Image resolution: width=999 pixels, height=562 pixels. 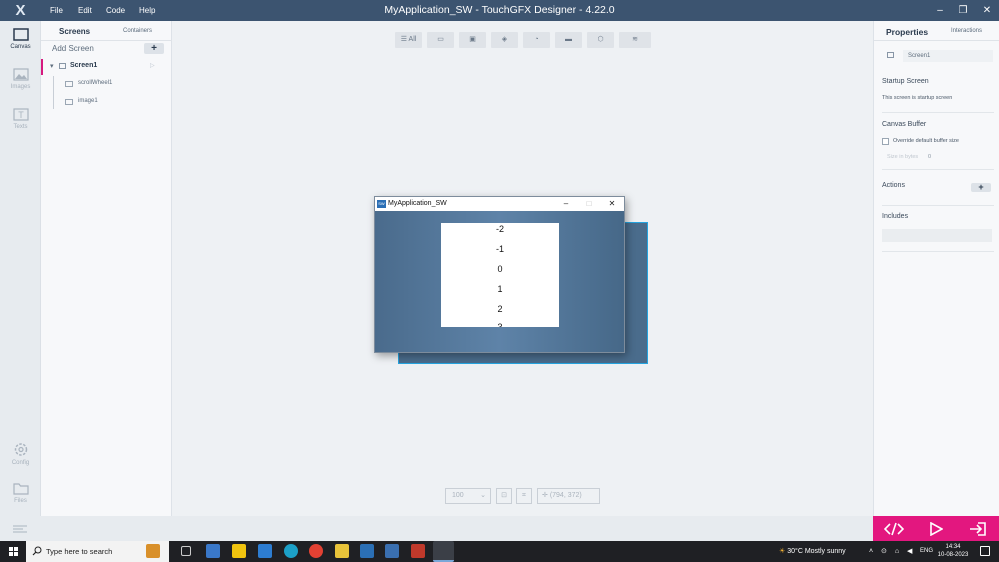 What do you see at coordinates (500, 229) in the screenshot?
I see `wheel-item: -2` at bounding box center [500, 229].